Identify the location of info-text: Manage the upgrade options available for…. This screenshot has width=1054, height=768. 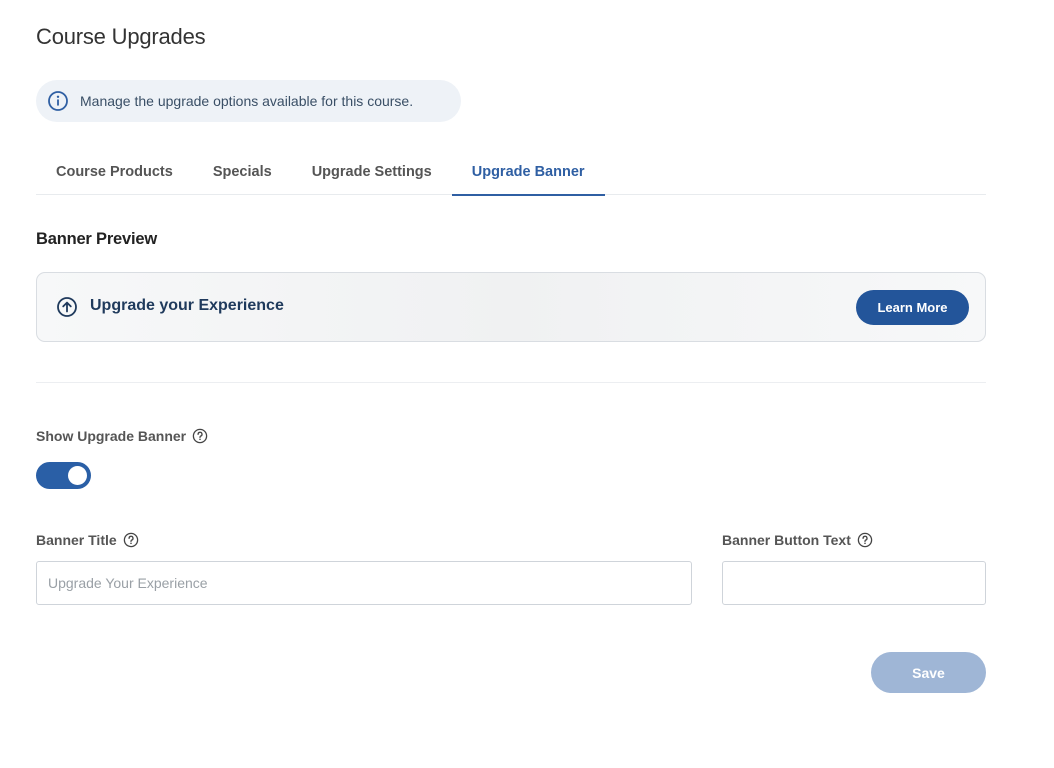
(247, 101).